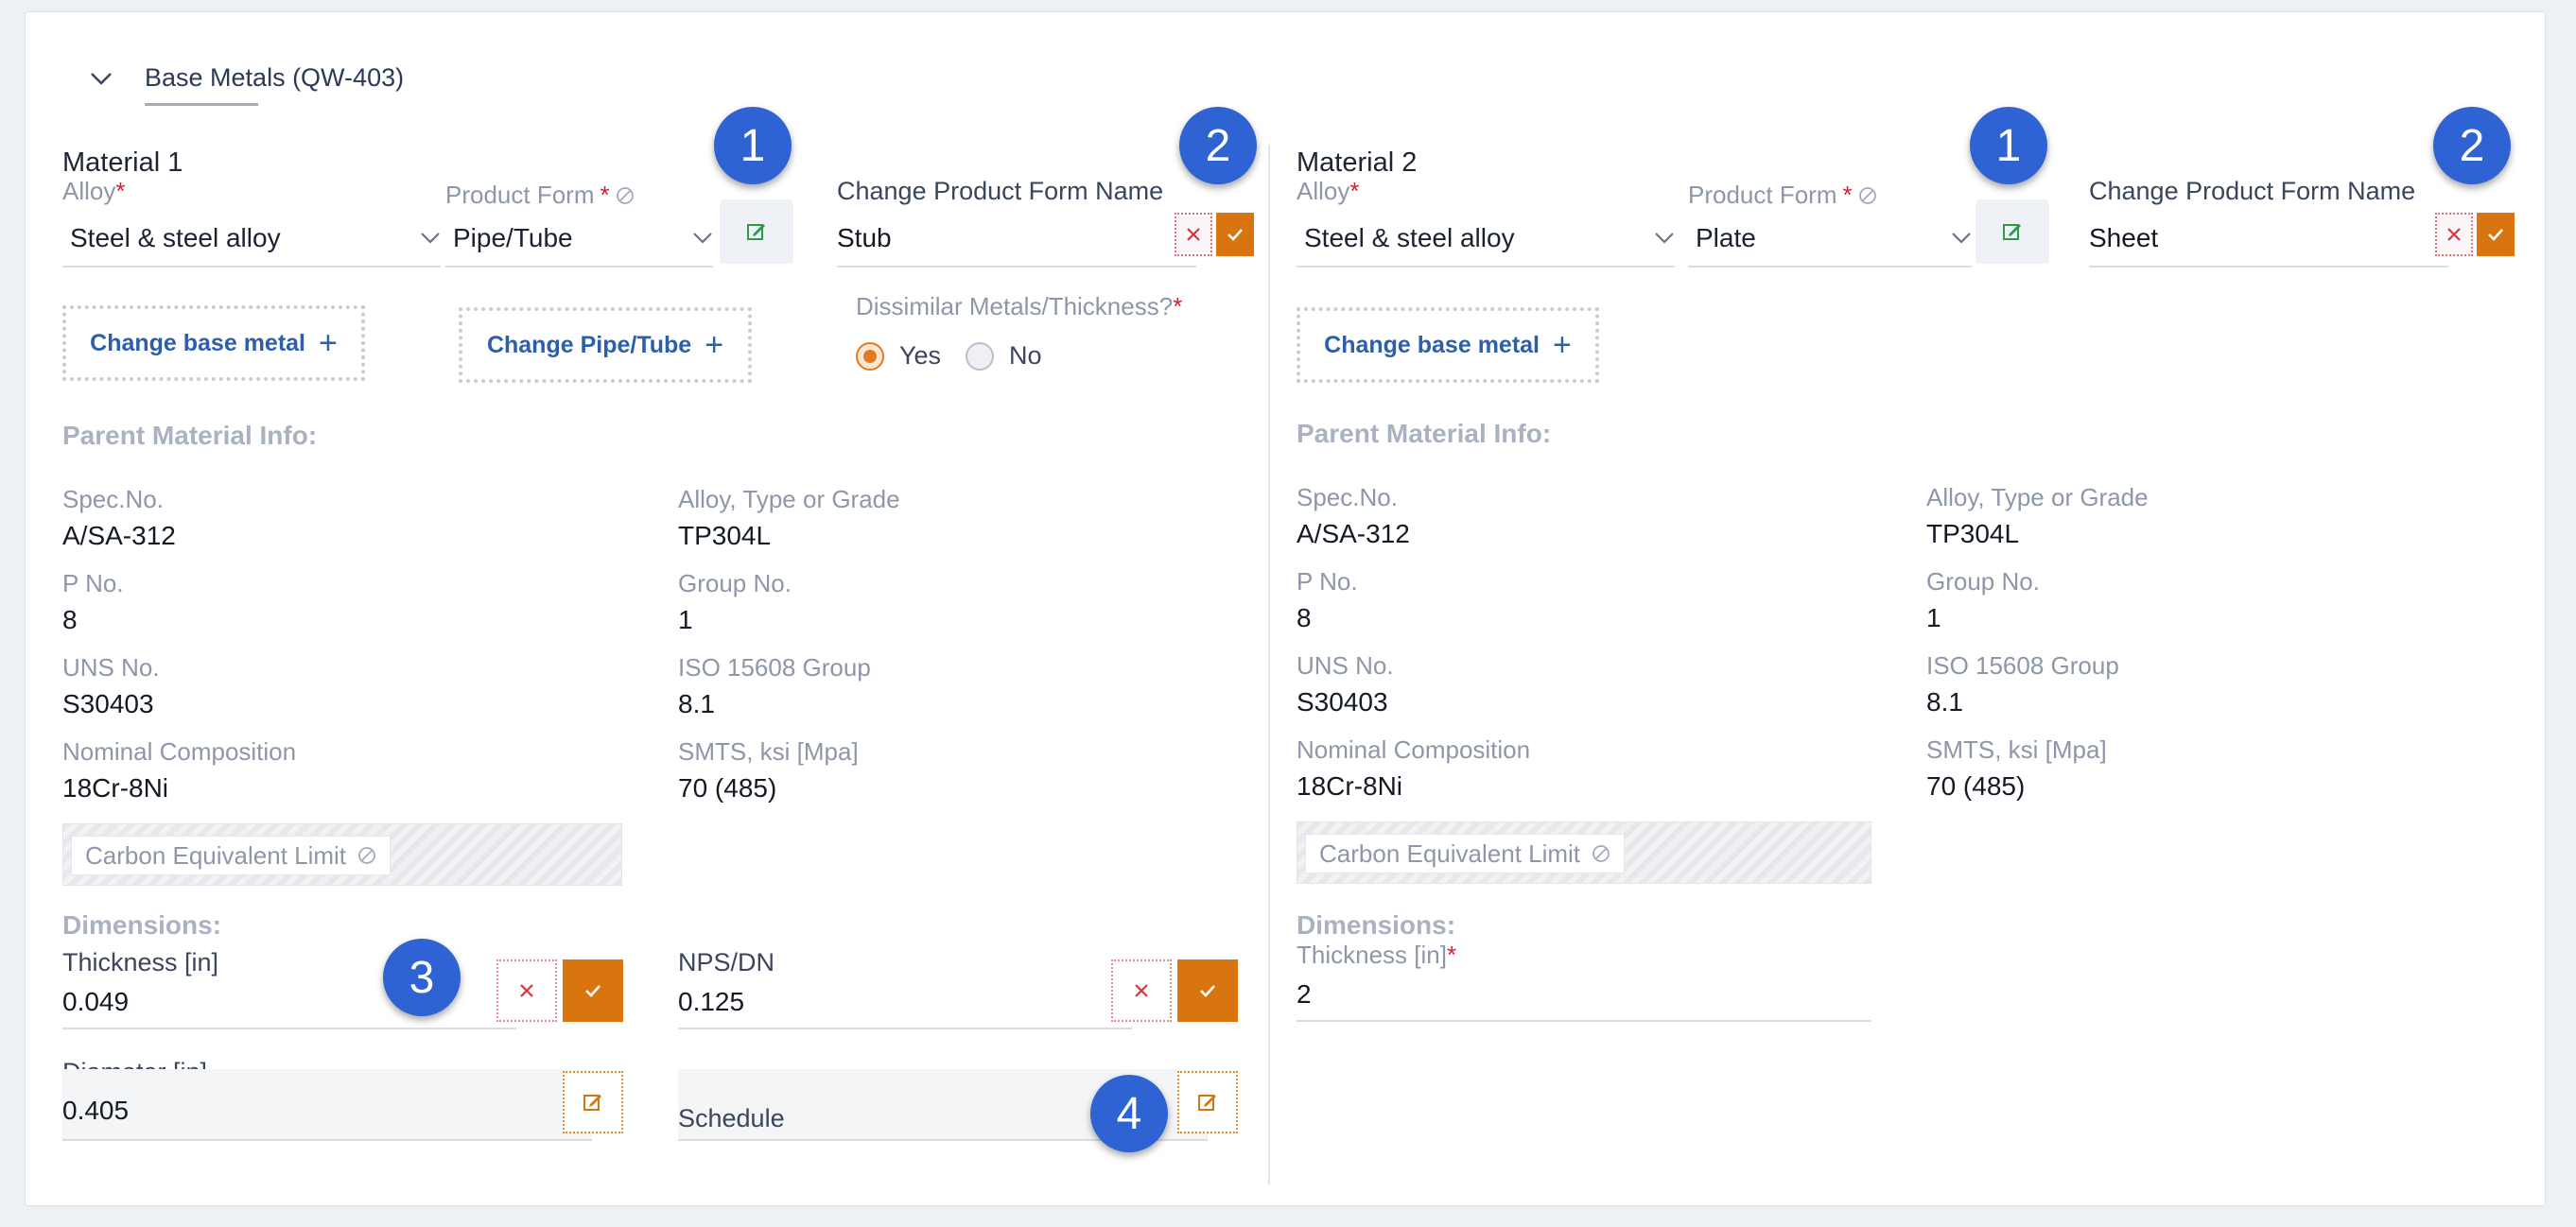  Describe the element at coordinates (274, 78) in the screenshot. I see `section-title: Base Metals (QW-403)` at that location.